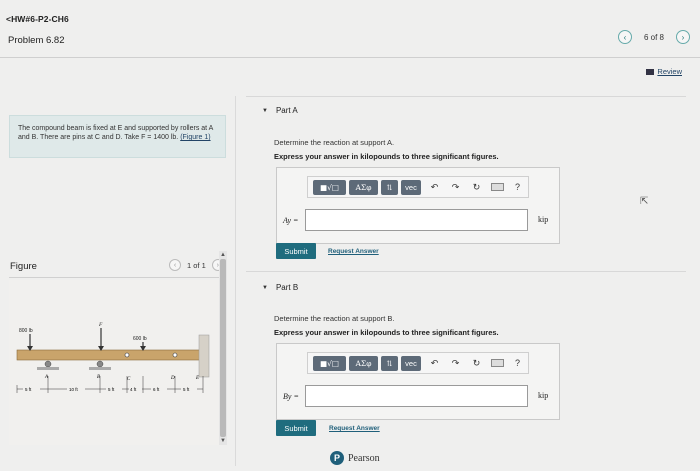  I want to click on part-a-request-answer-link: Request Answer, so click(353, 251).